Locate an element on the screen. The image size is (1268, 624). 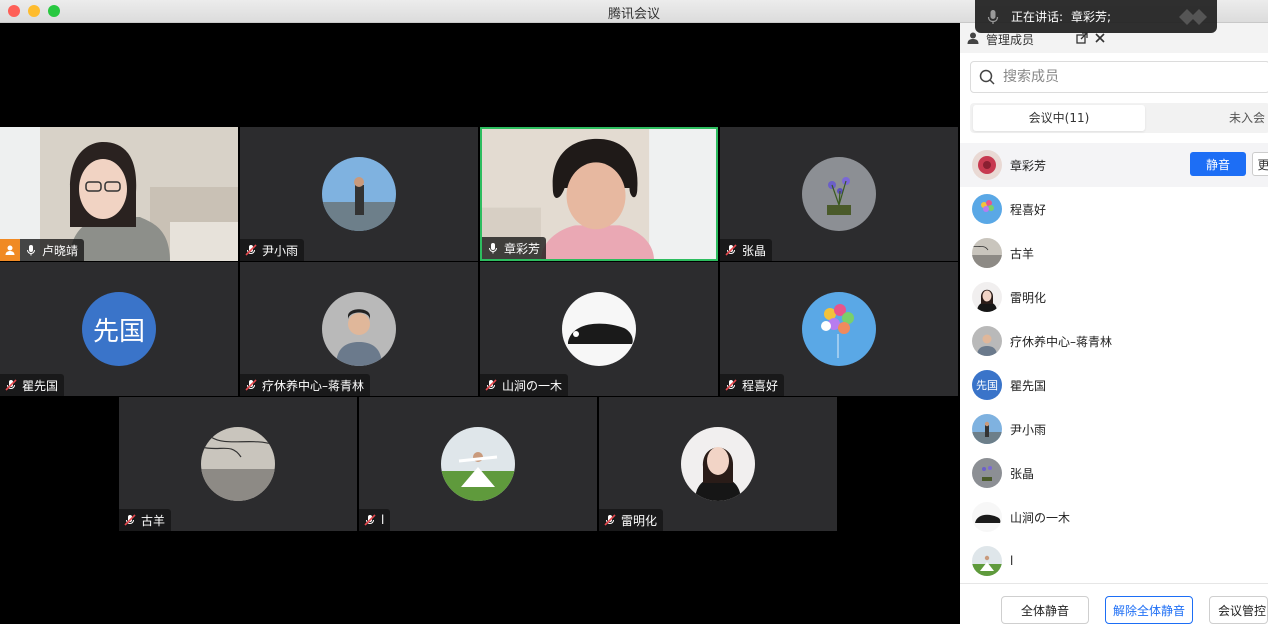
tab-in-meeting: 会议中(11) is located at coordinates (1059, 118).